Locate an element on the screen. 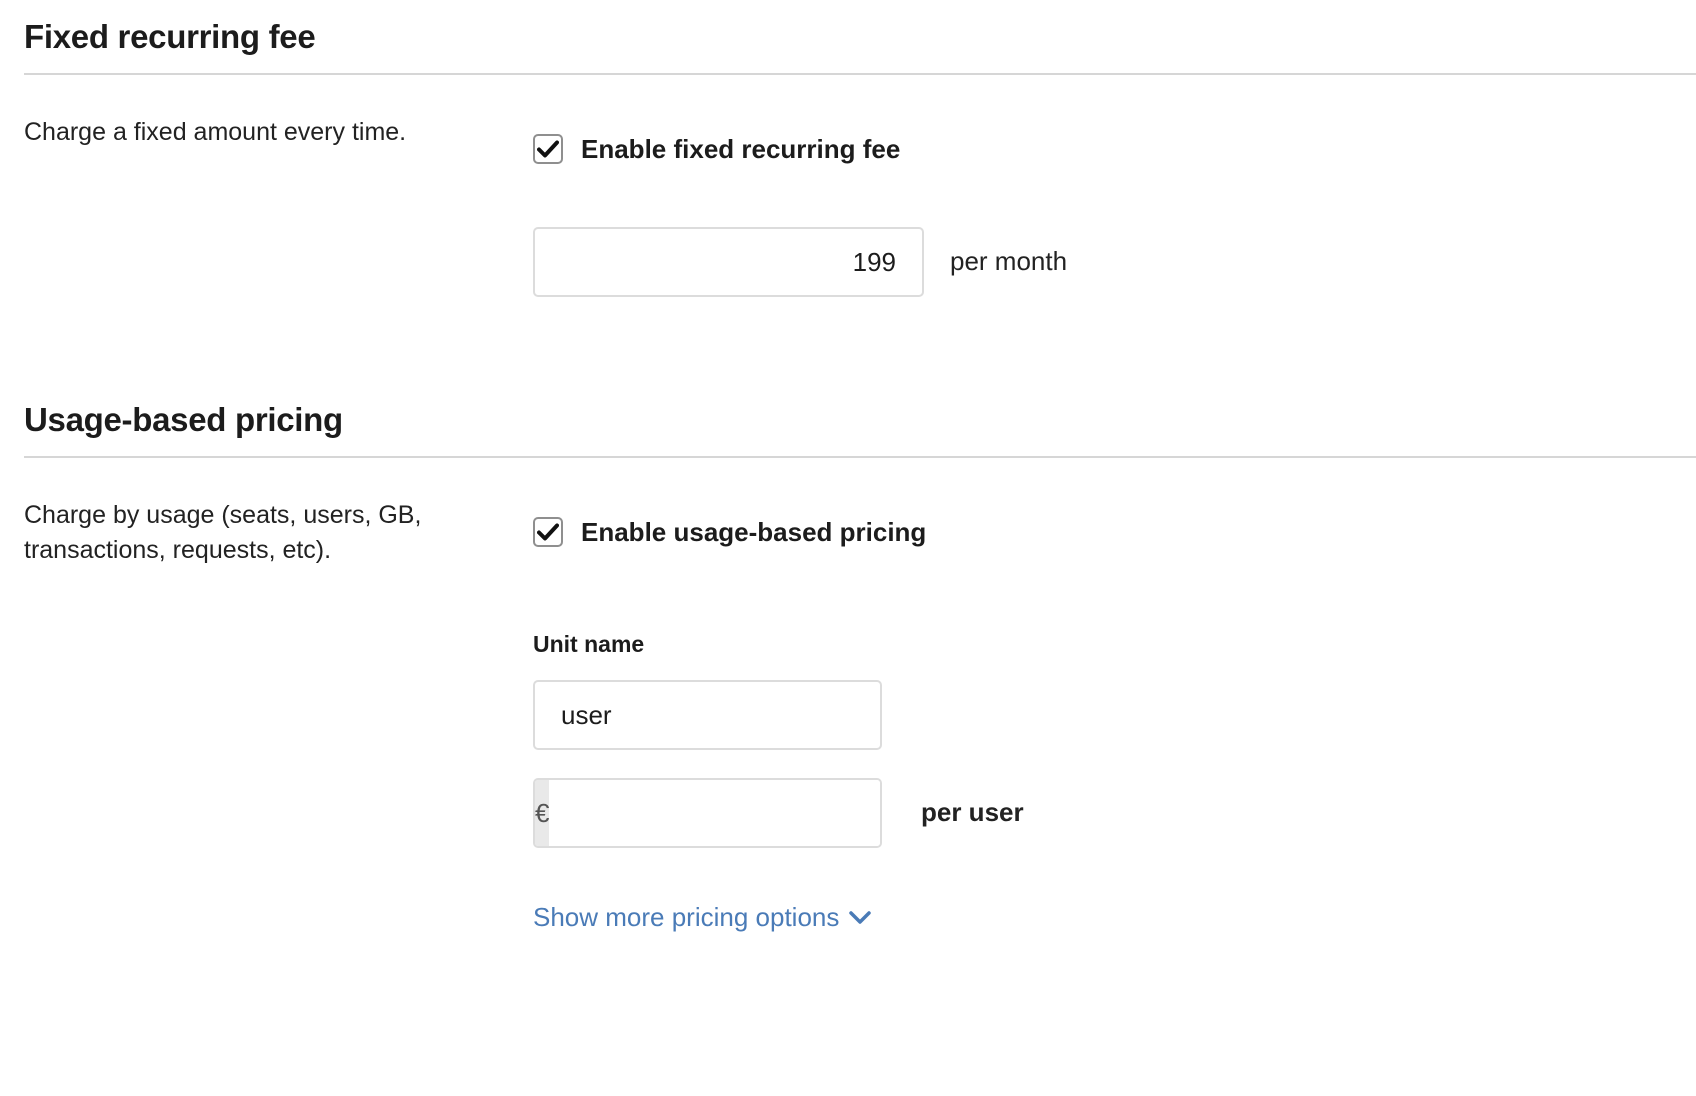  usage-pricing-checkbox is located at coordinates (548, 532).